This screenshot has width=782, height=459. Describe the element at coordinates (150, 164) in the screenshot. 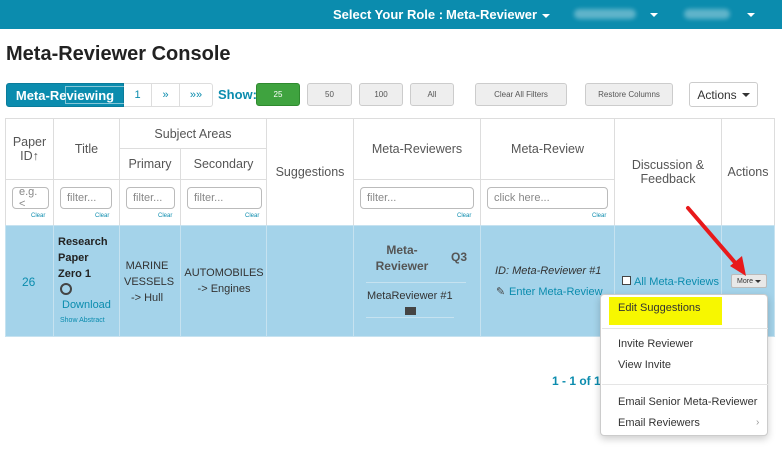

I see `col-primary: Primary` at that location.